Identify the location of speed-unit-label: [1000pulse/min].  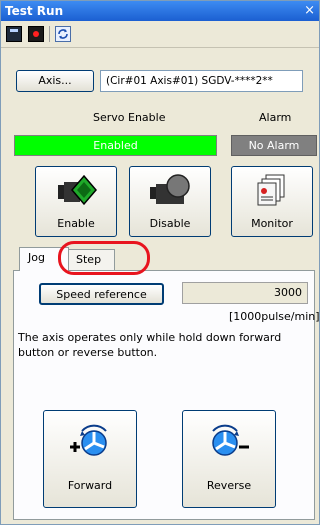
(274, 316).